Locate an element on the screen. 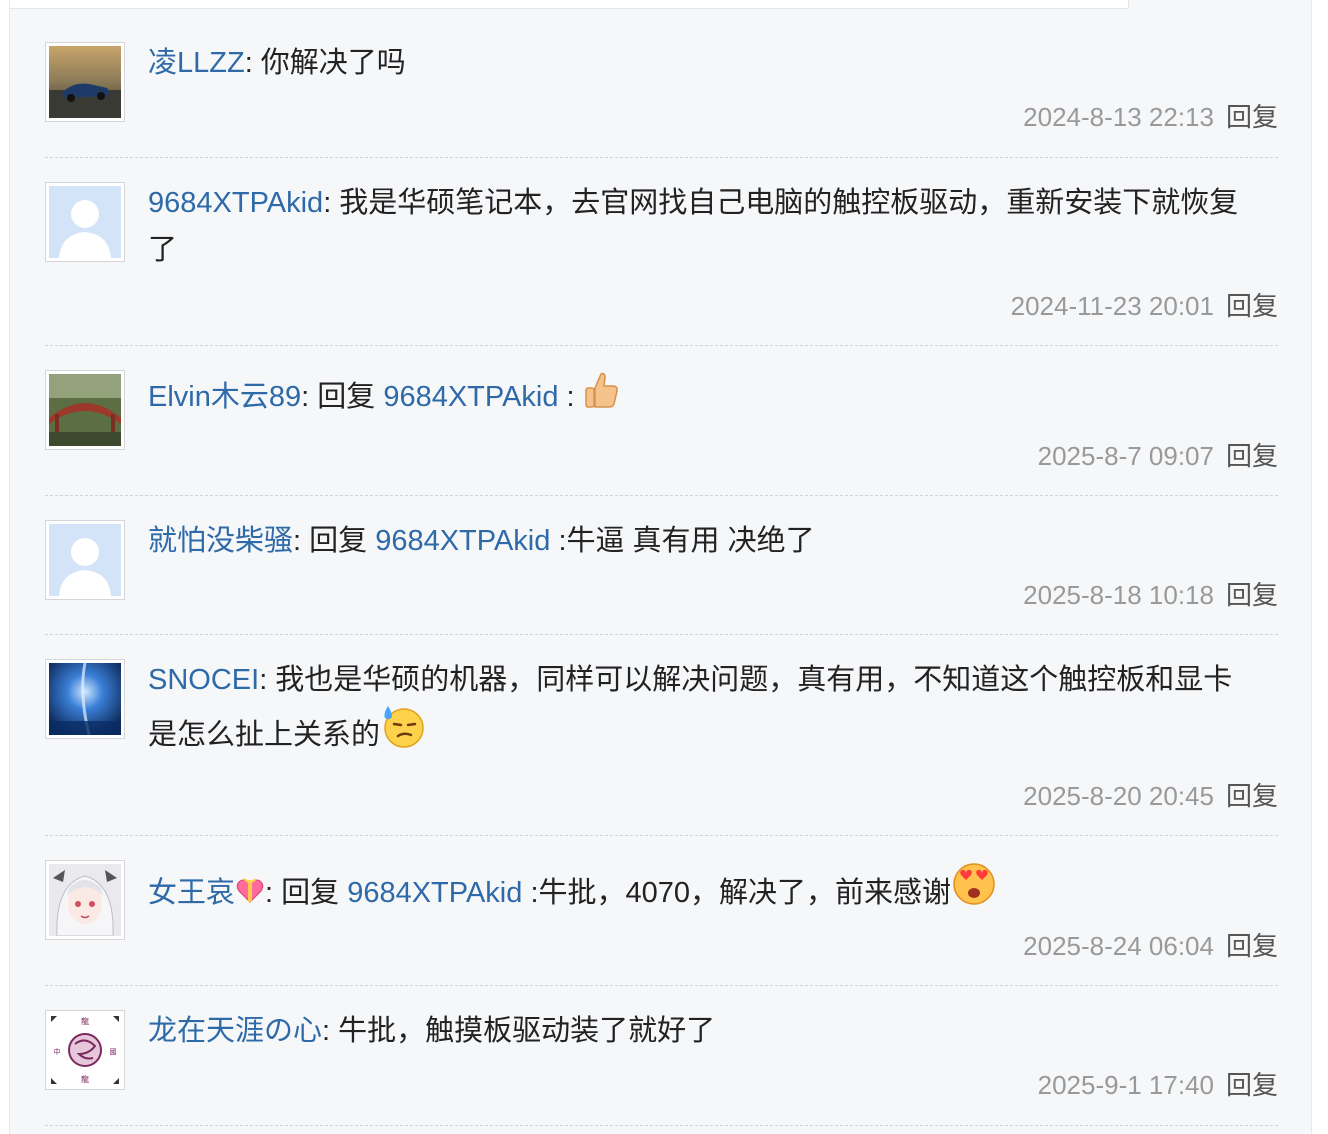 The image size is (1328, 1134). car-photo-icon is located at coordinates (85, 82).